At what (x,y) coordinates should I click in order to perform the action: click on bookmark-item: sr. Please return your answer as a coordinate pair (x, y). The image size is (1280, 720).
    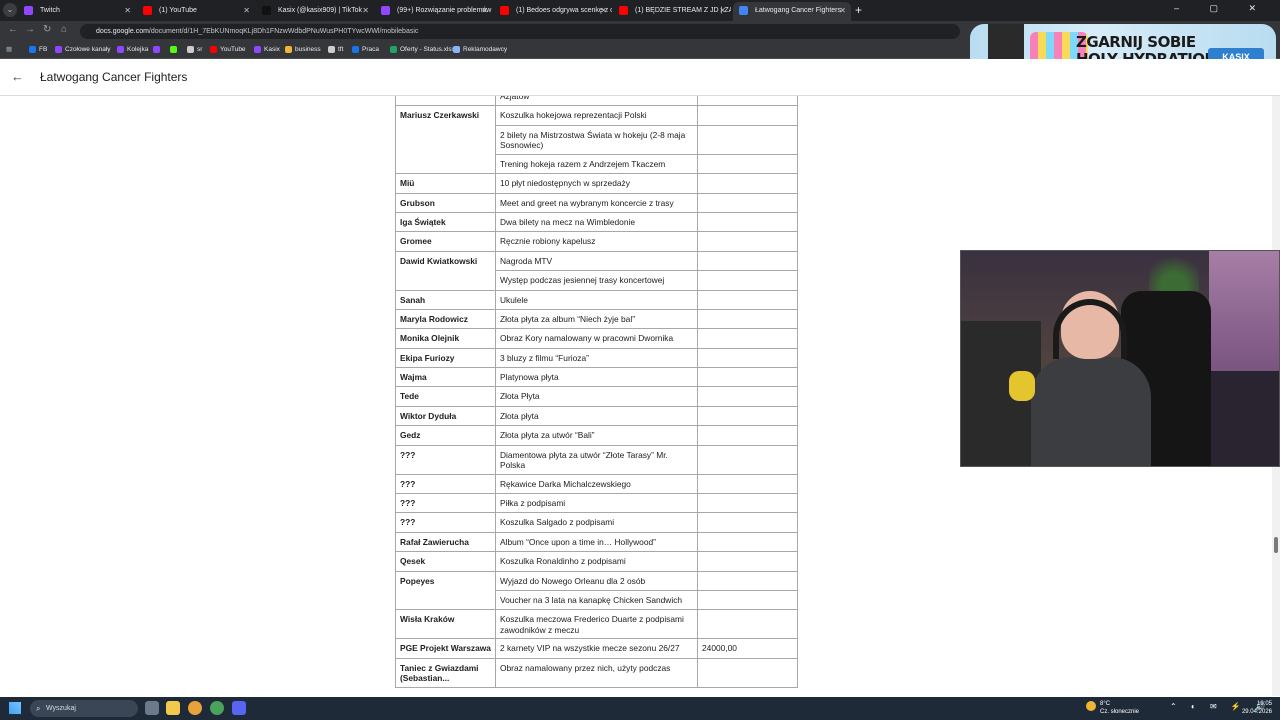
    Looking at the image, I should click on (194, 49).